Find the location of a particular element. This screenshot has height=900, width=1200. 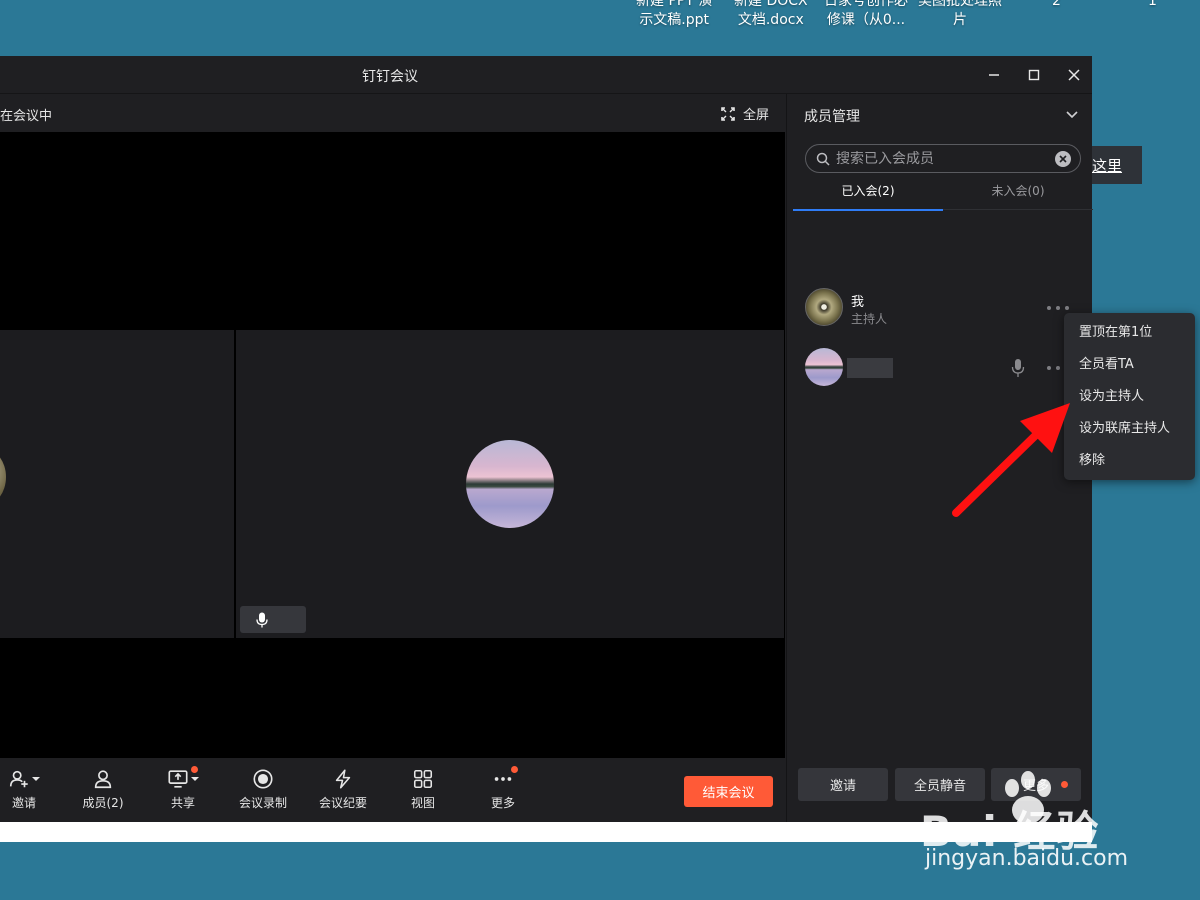

member-role: 主持人 is located at coordinates (869, 319).